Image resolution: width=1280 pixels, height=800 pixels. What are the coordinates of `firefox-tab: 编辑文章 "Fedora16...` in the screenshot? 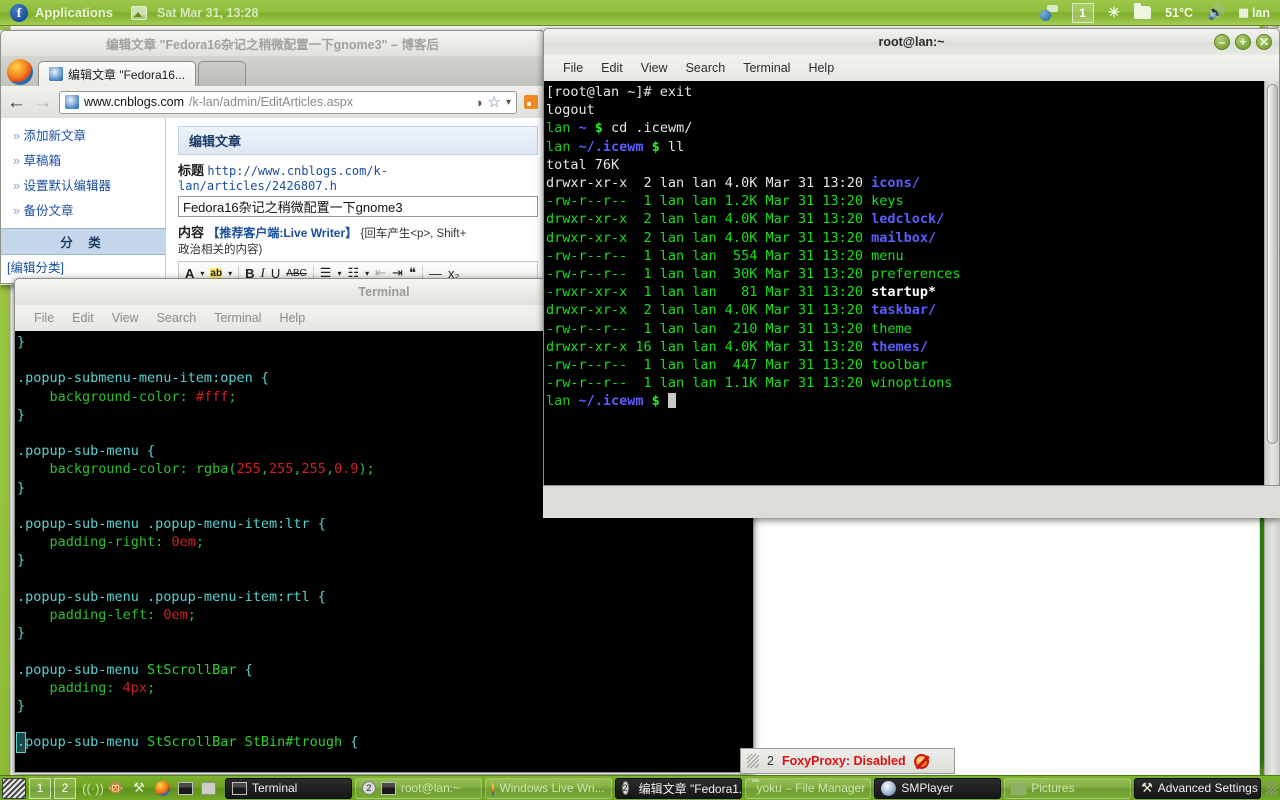 It's located at (117, 73).